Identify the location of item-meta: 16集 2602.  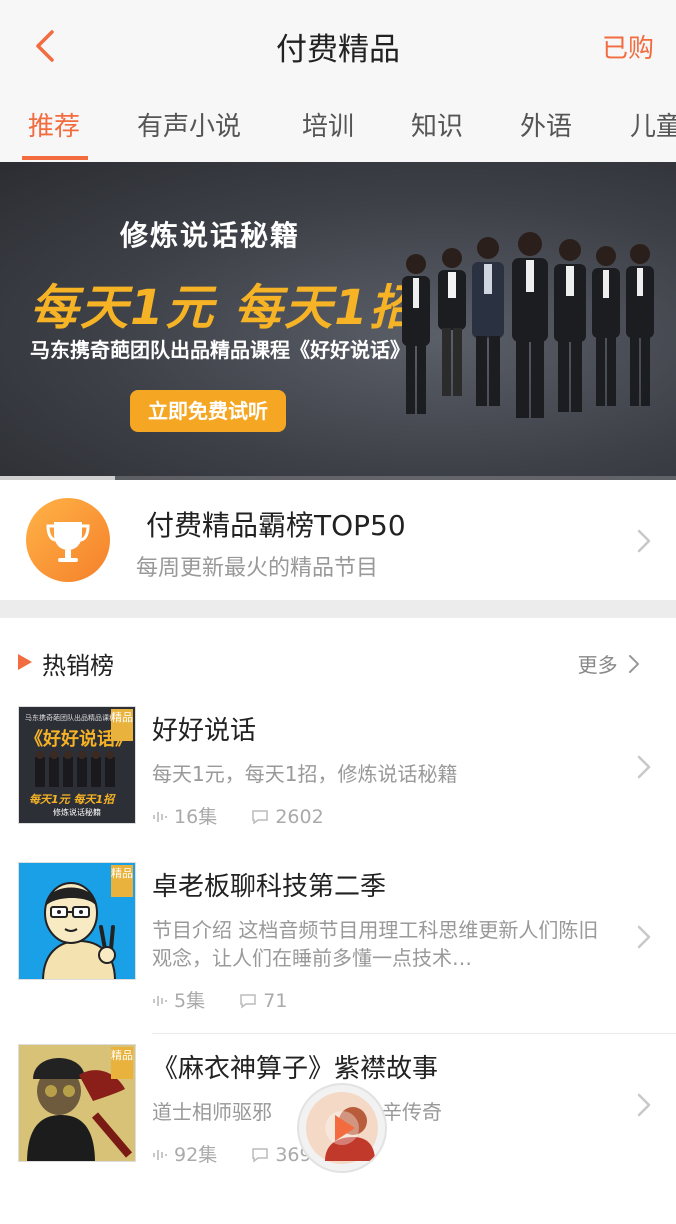
(252, 815).